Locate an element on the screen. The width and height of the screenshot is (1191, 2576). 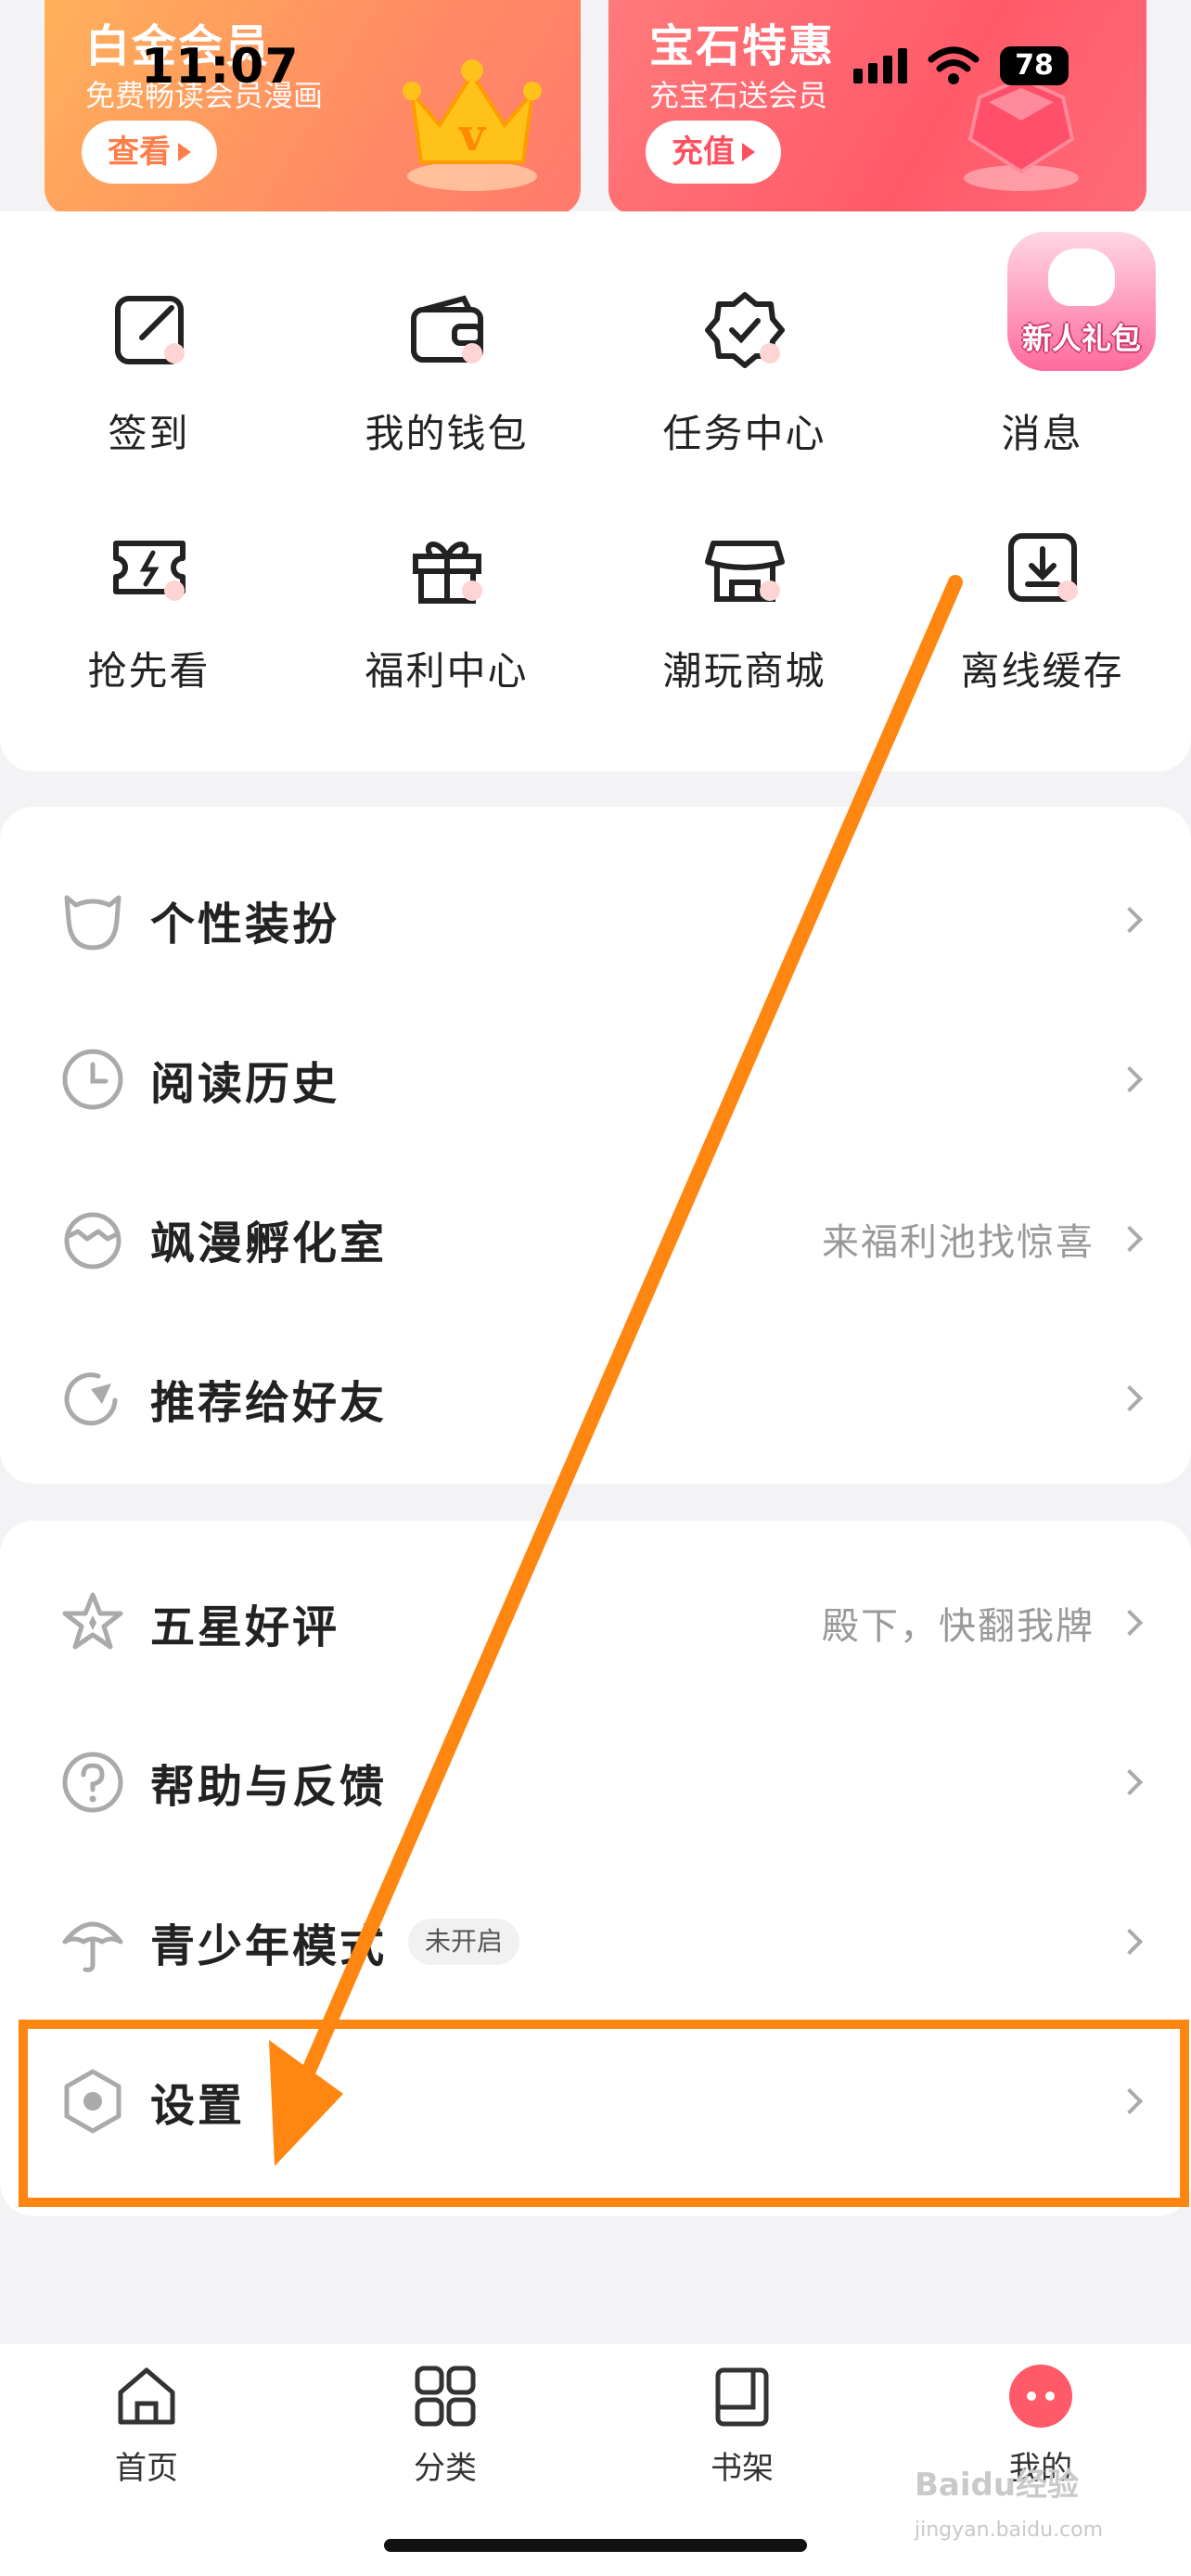
home-indicator is located at coordinates (595, 2545).